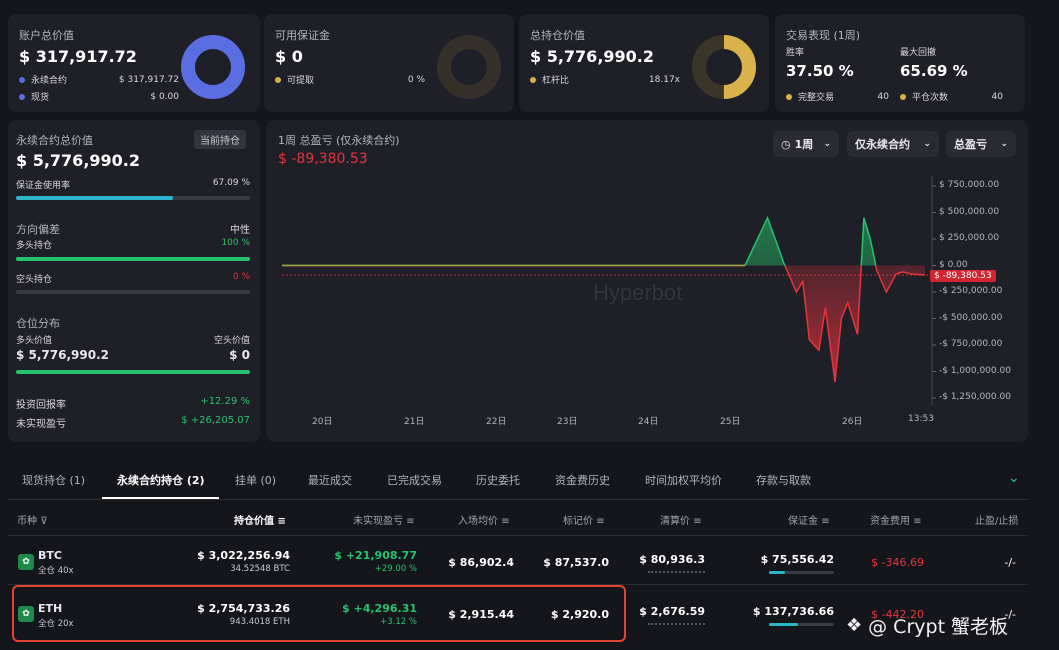 Image resolution: width=1059 pixels, height=650 pixels. I want to click on tab-1: 永续合约持仓 (2), so click(161, 480).